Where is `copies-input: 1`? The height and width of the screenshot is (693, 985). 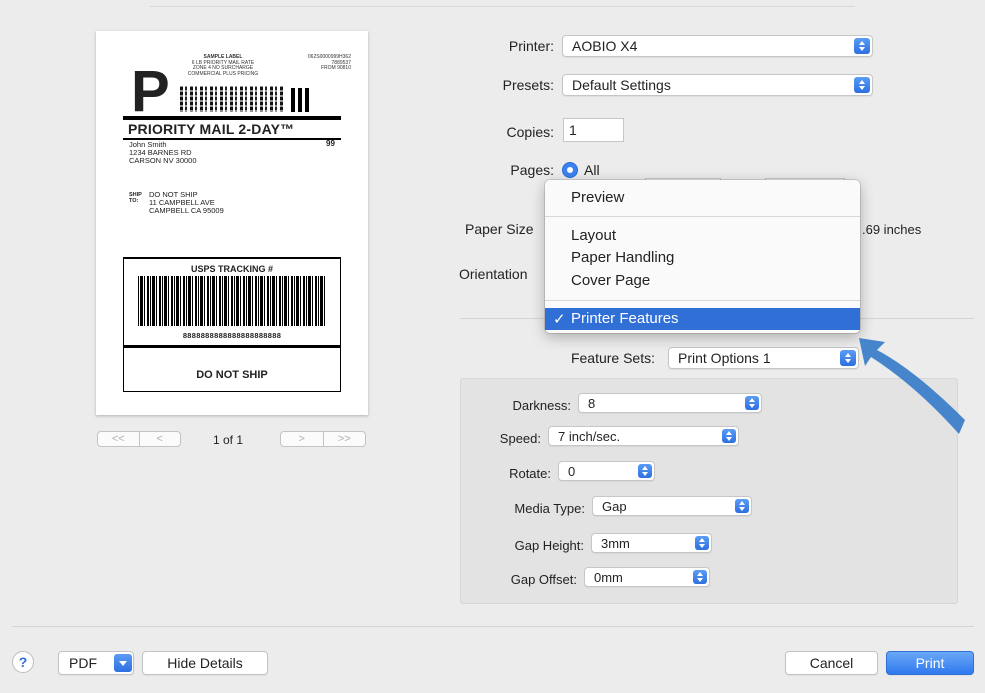
copies-input: 1 is located at coordinates (593, 130).